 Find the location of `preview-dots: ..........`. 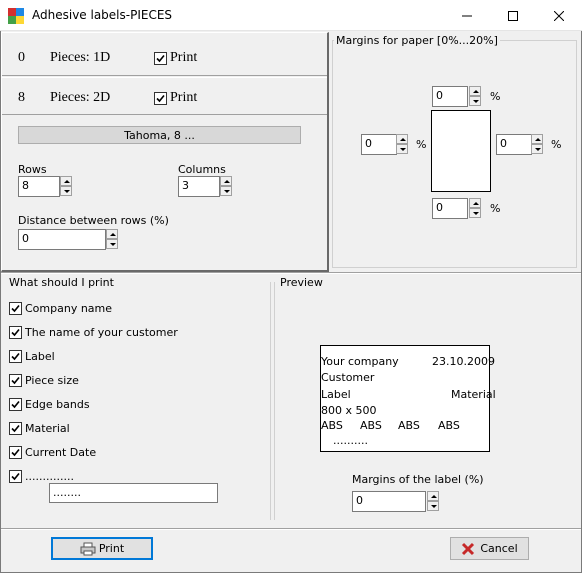

preview-dots: .......... is located at coordinates (350, 440).